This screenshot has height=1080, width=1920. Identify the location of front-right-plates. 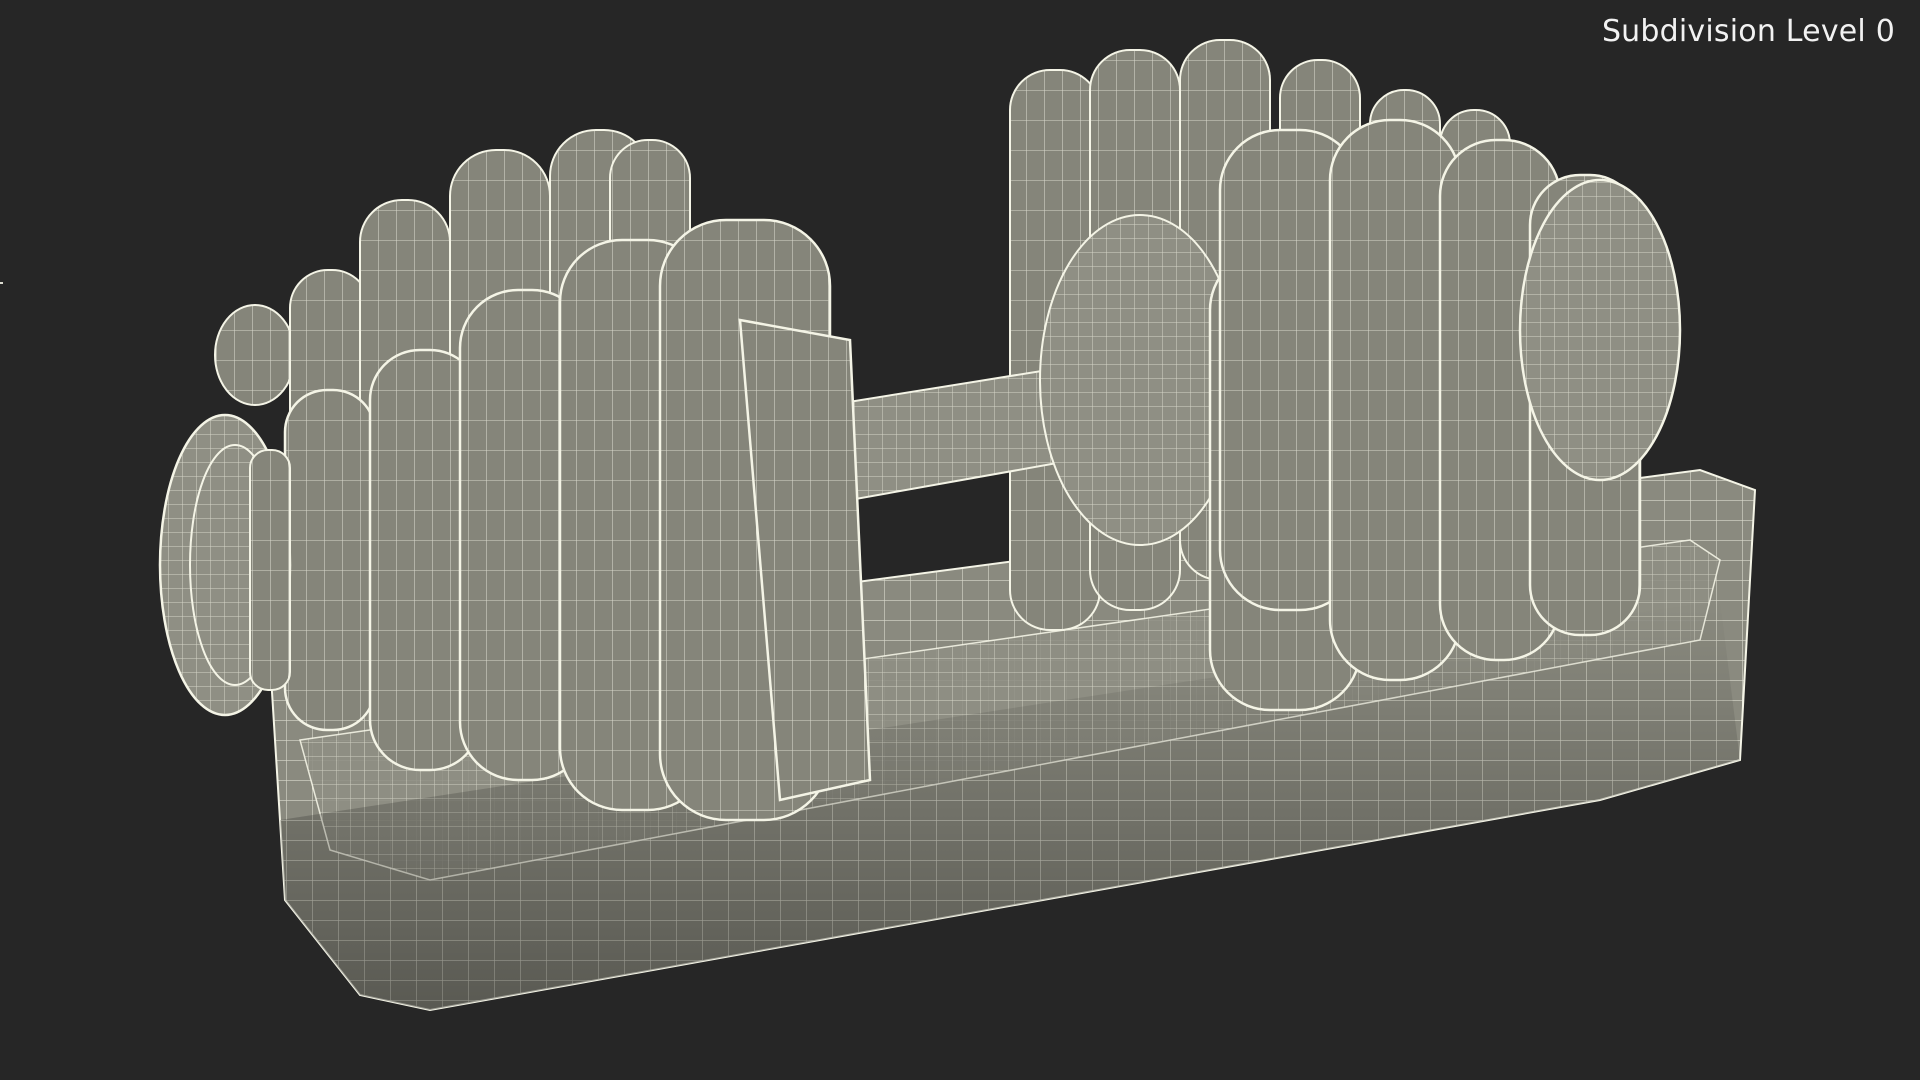
(1445, 415).